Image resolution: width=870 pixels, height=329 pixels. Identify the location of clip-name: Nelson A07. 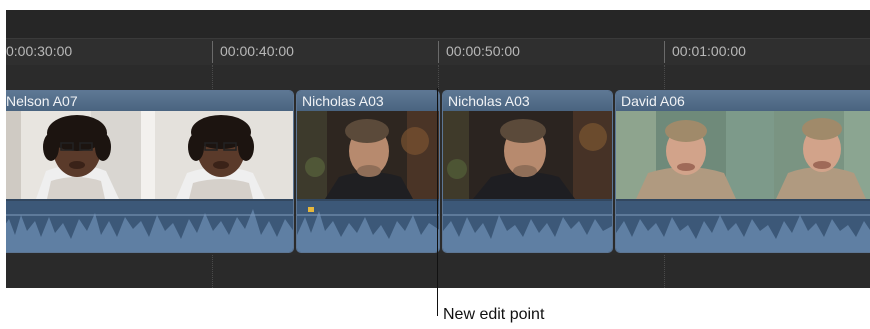
(42, 101).